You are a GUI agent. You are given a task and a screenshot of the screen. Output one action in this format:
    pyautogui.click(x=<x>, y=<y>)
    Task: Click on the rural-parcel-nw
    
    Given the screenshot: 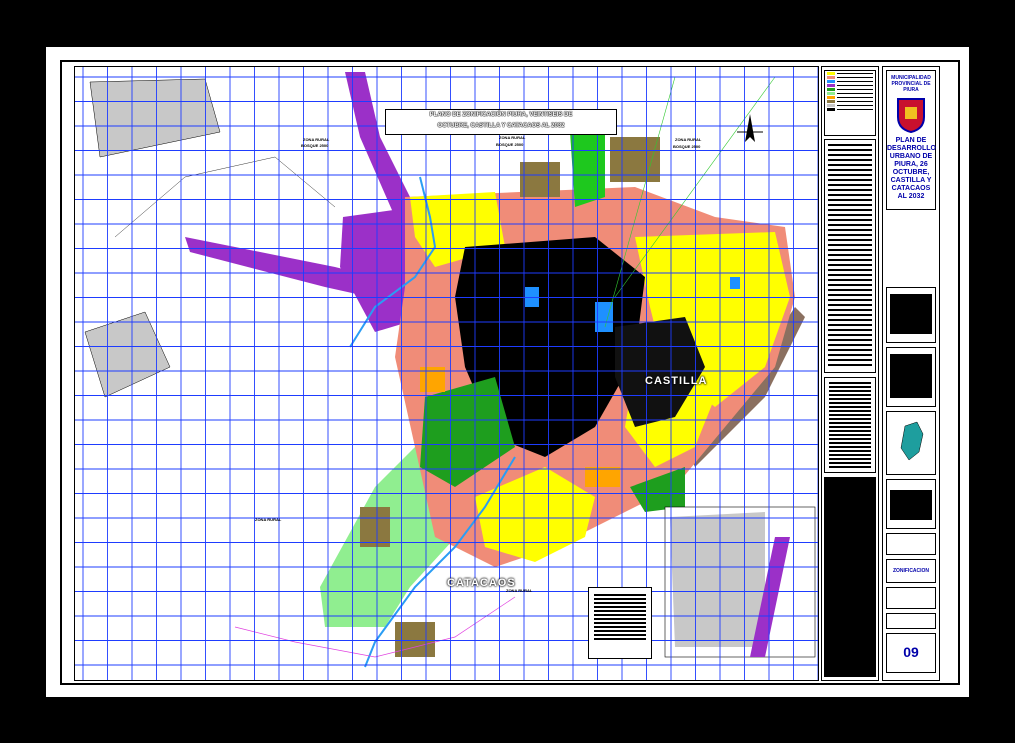 What is the action you would take?
    pyautogui.click(x=155, y=118)
    